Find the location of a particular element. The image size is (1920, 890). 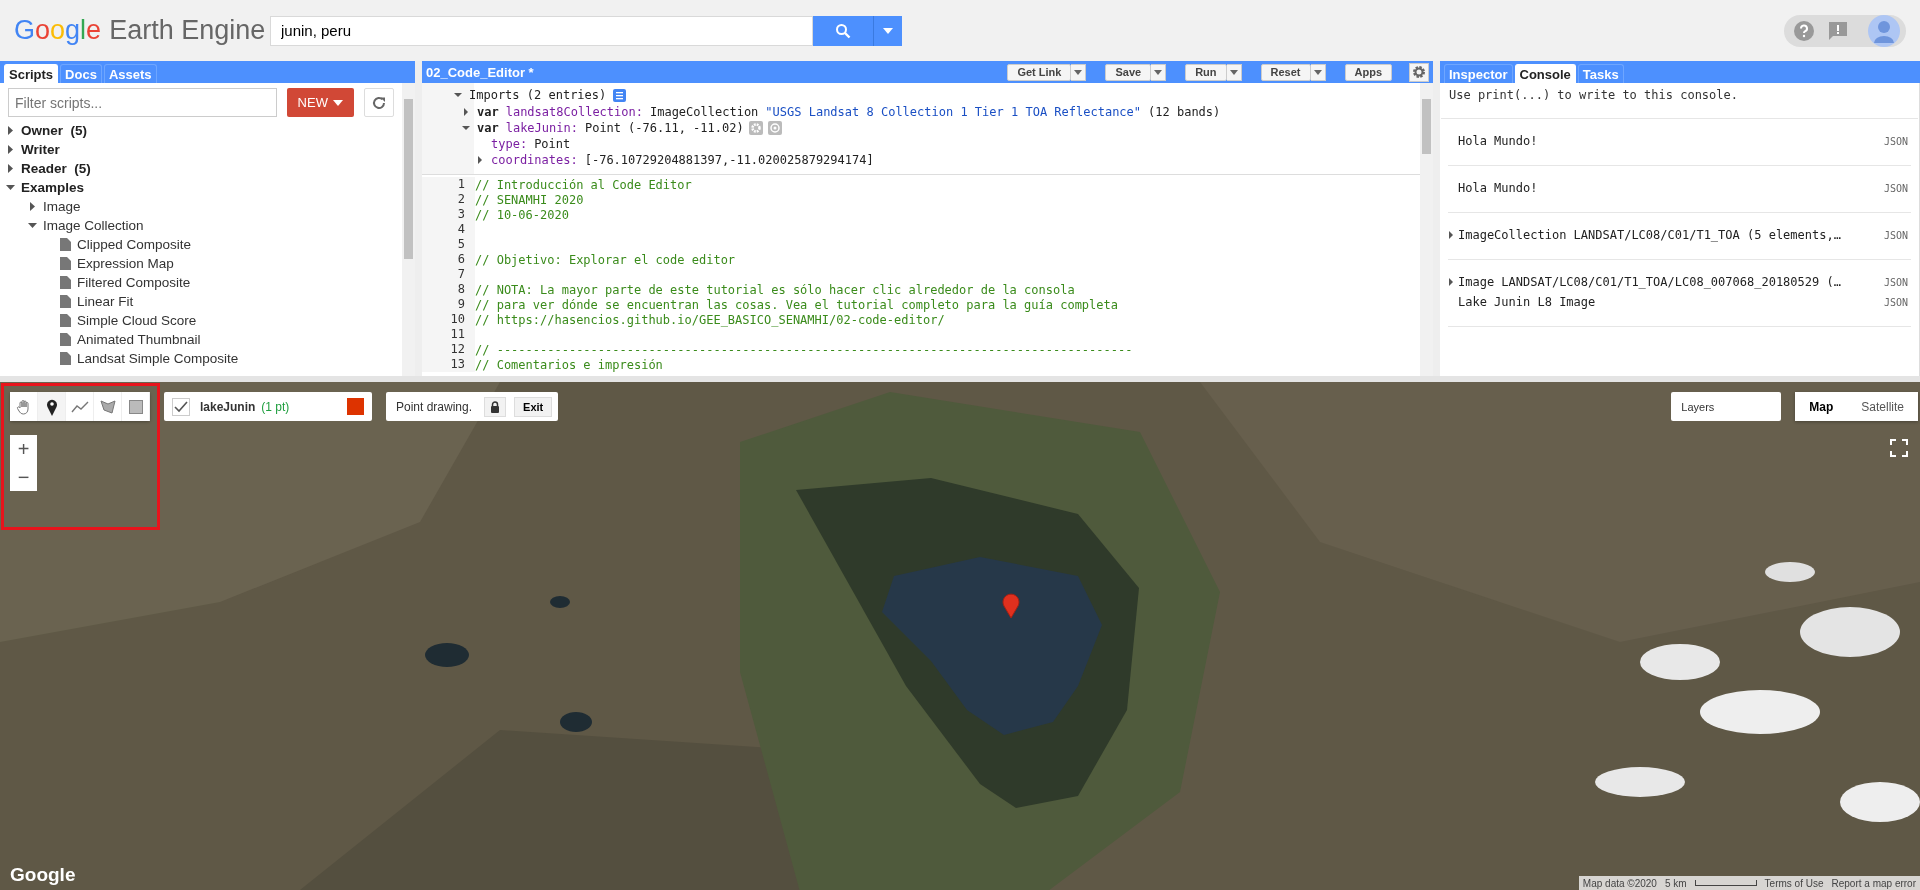

tree-folder: Image Collection is located at coordinates (93, 225).